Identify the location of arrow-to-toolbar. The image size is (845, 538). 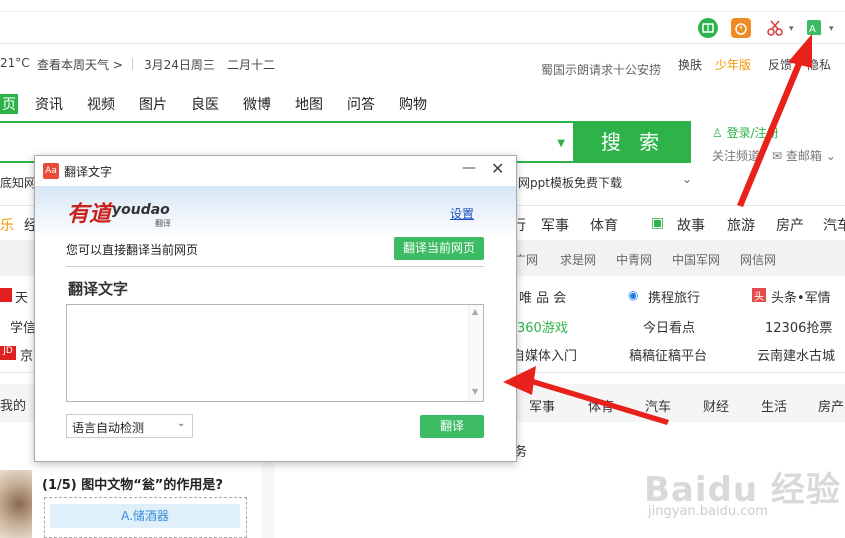
(774, 120).